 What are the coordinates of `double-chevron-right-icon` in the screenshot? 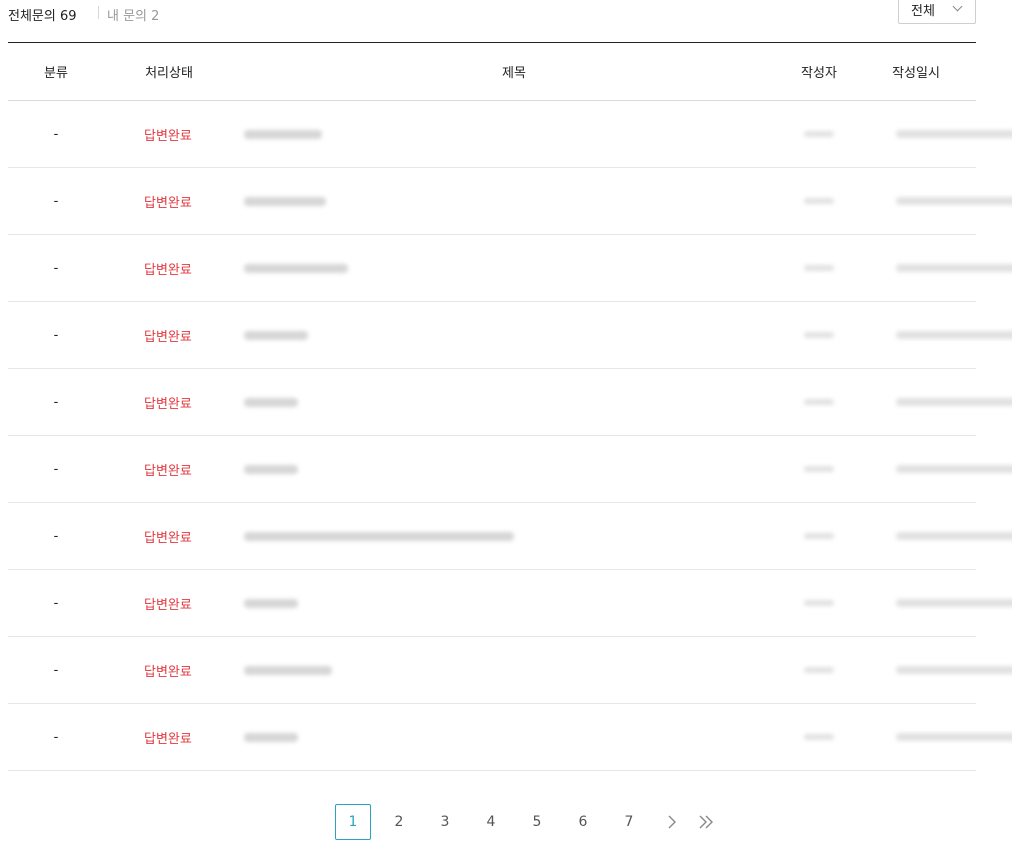 It's located at (706, 822).